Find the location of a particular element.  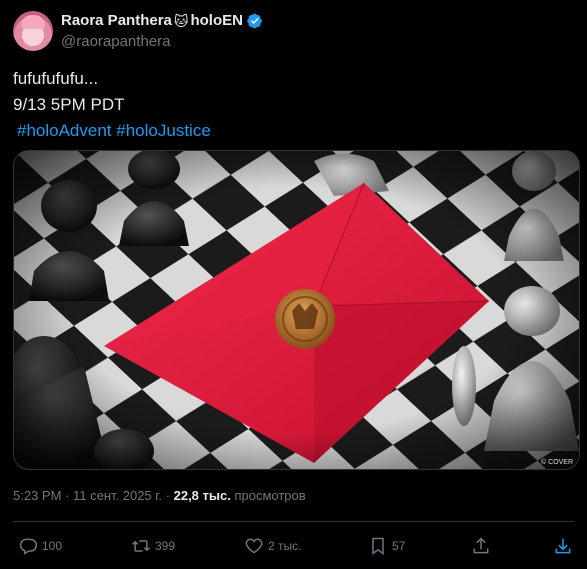

share-button is located at coordinates (481, 546).